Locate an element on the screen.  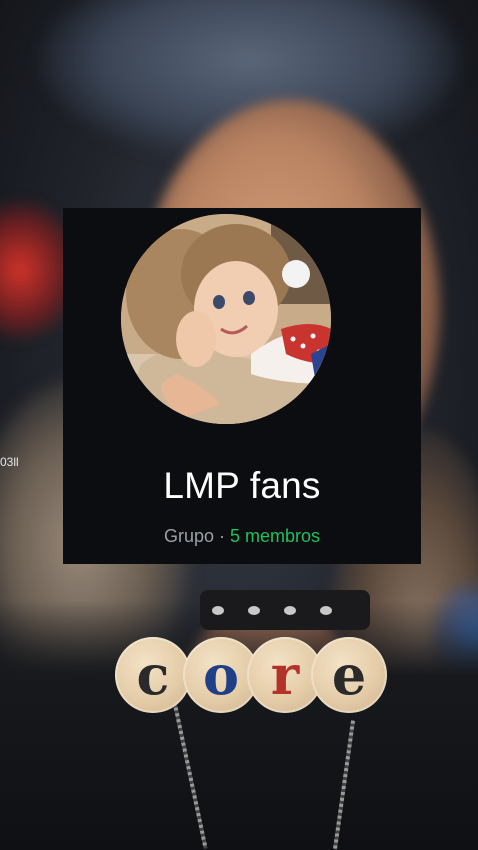
group-name: LMP fans is located at coordinates (242, 485).